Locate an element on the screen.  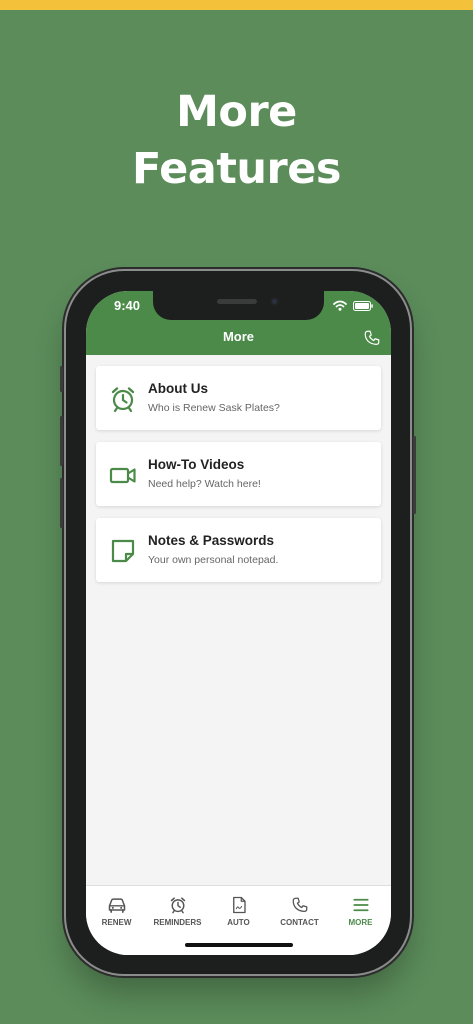
menu-item-subtitle: Who is Renew Sask Plates? is located at coordinates (214, 408).